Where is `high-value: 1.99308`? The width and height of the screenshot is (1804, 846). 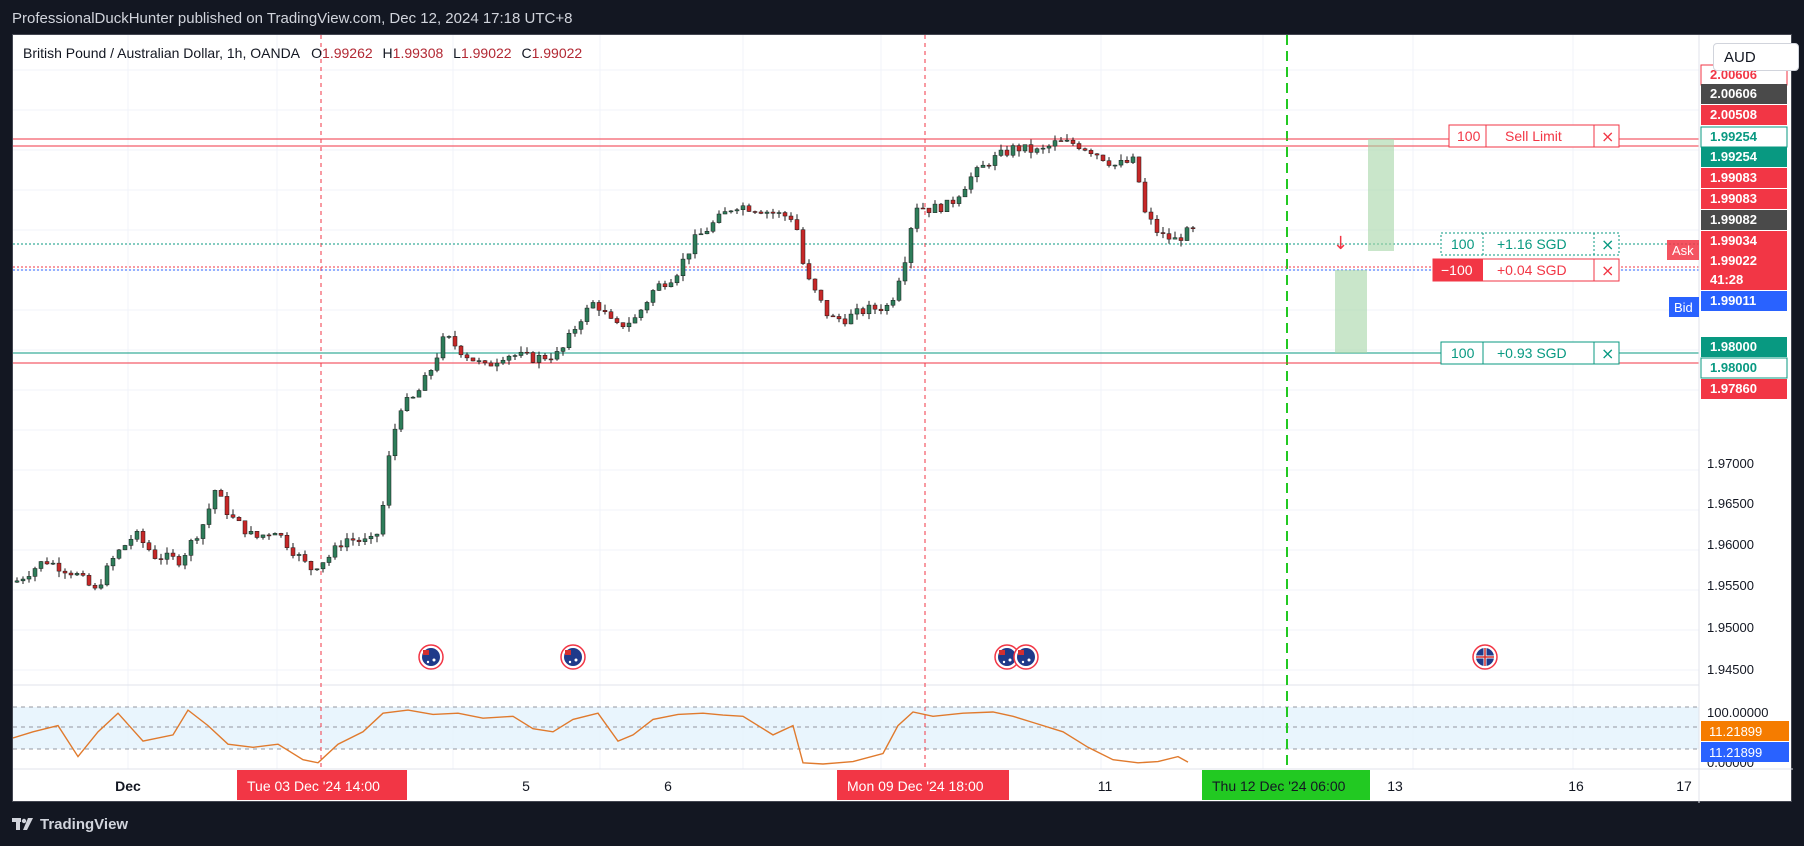
high-value: 1.99308 is located at coordinates (418, 53).